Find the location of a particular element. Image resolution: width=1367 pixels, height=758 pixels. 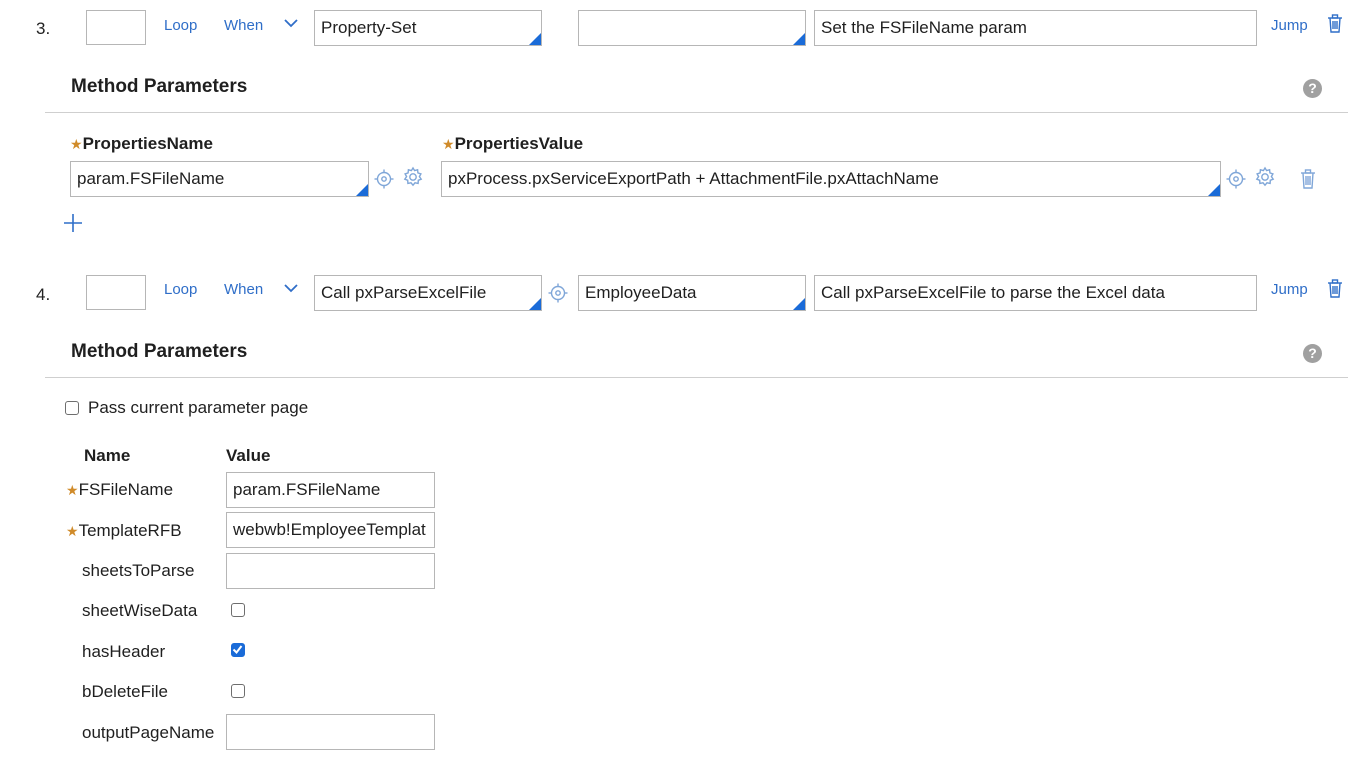

param-value-fsfilename: param.FSFileName is located at coordinates (330, 490).